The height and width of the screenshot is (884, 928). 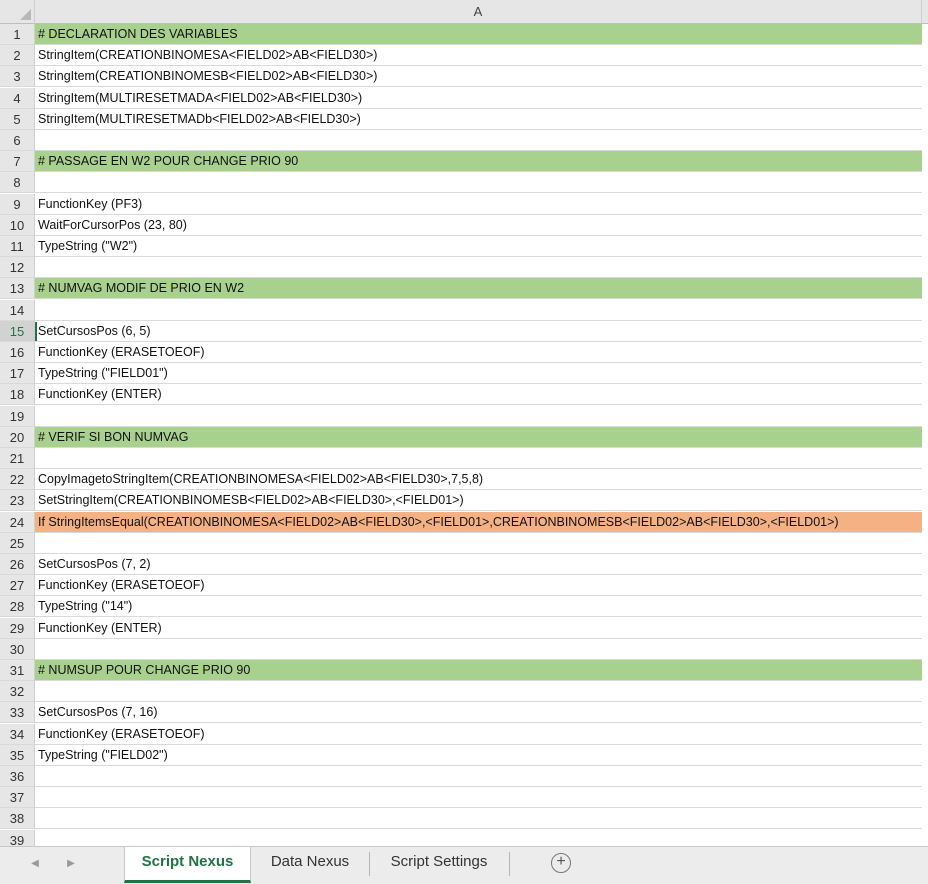 What do you see at coordinates (17, 374) in the screenshot?
I see `row-header: 17` at bounding box center [17, 374].